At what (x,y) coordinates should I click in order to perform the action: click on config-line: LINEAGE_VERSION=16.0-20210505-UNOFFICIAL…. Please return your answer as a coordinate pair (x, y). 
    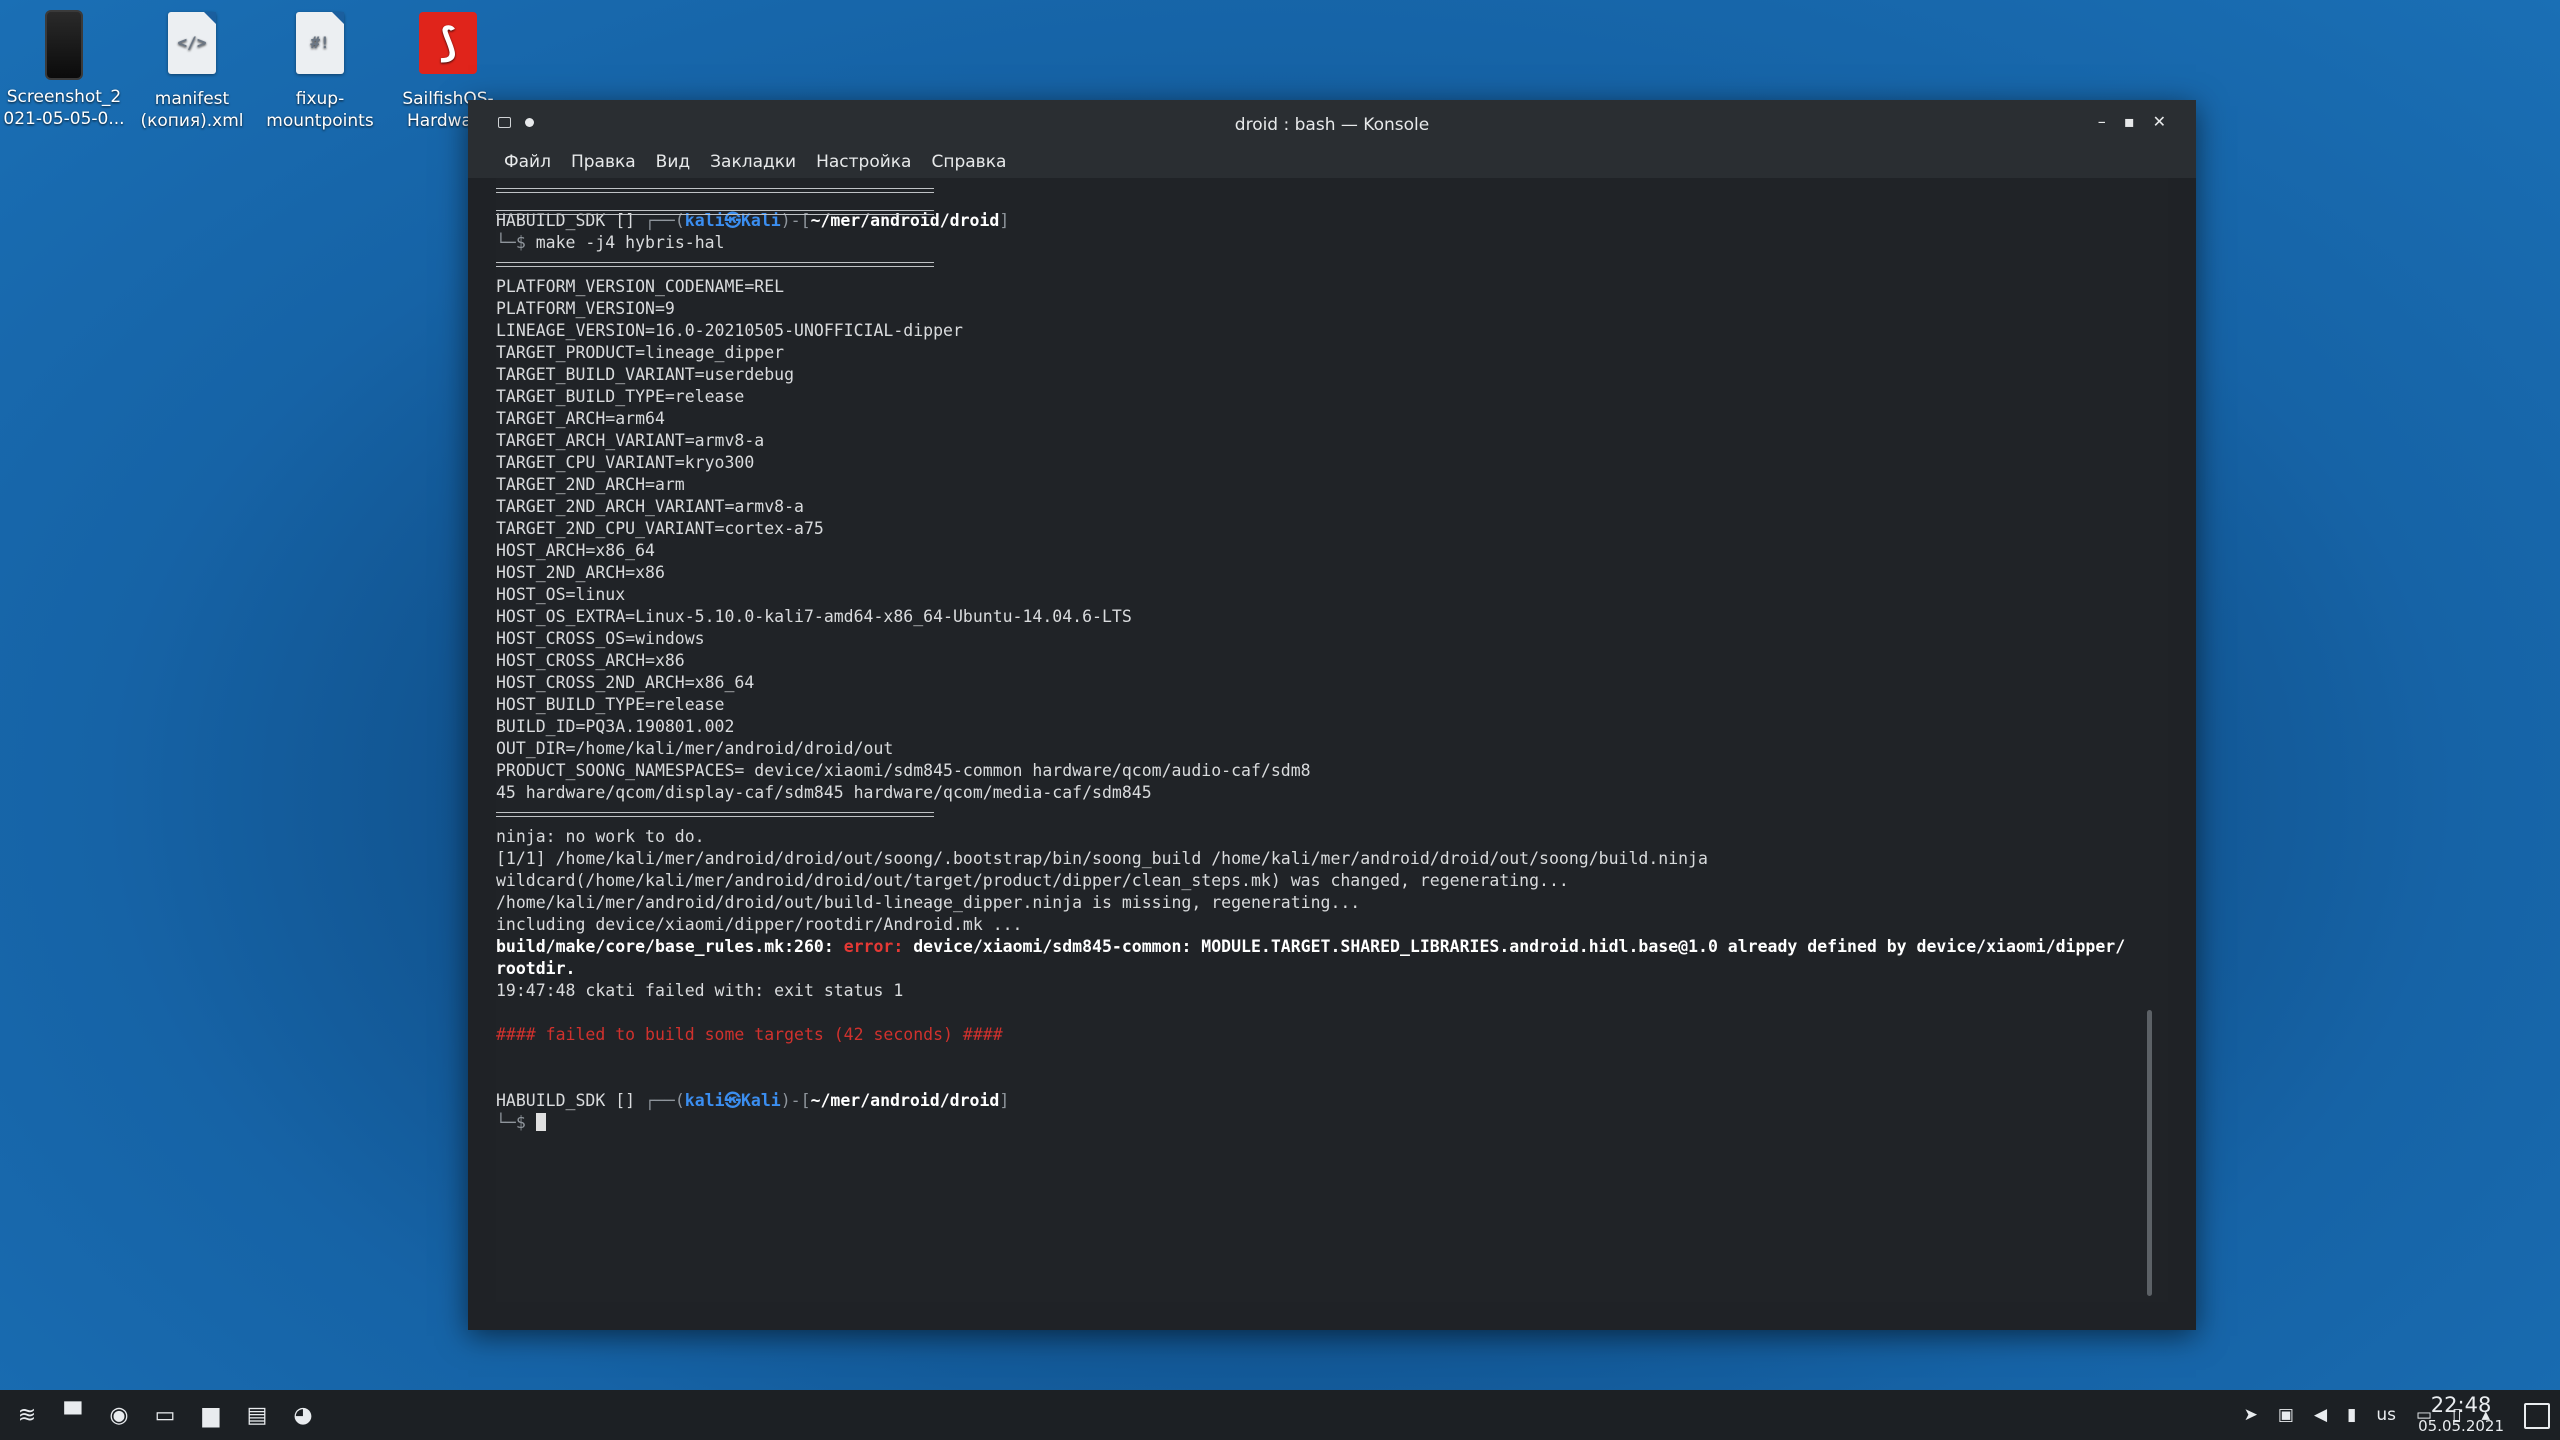
    Looking at the image, I should click on (729, 330).